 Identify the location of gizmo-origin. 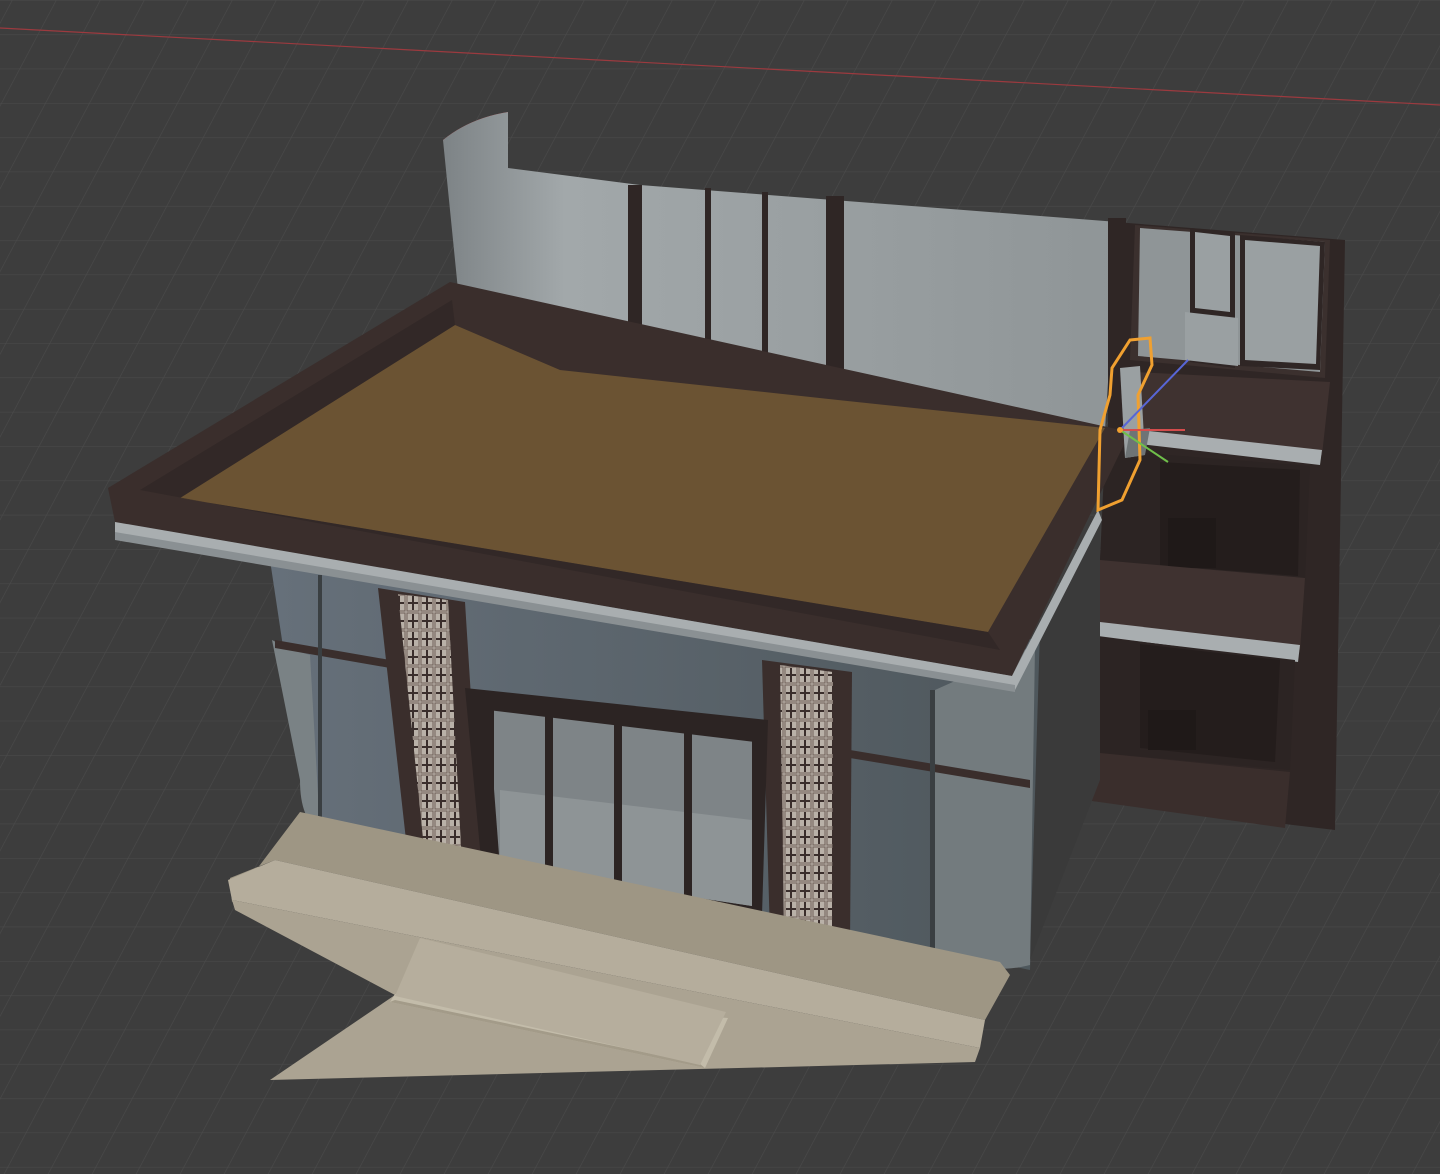
(1120, 430).